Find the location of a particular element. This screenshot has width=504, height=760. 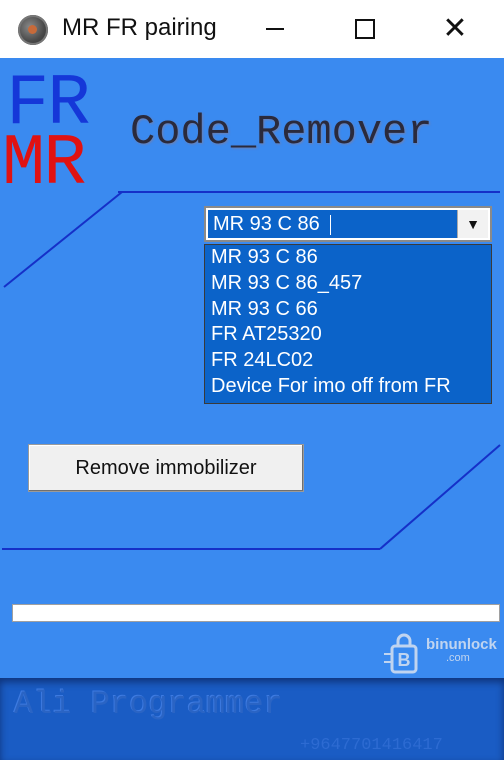

close-icon: ✕ is located at coordinates (455, 28).